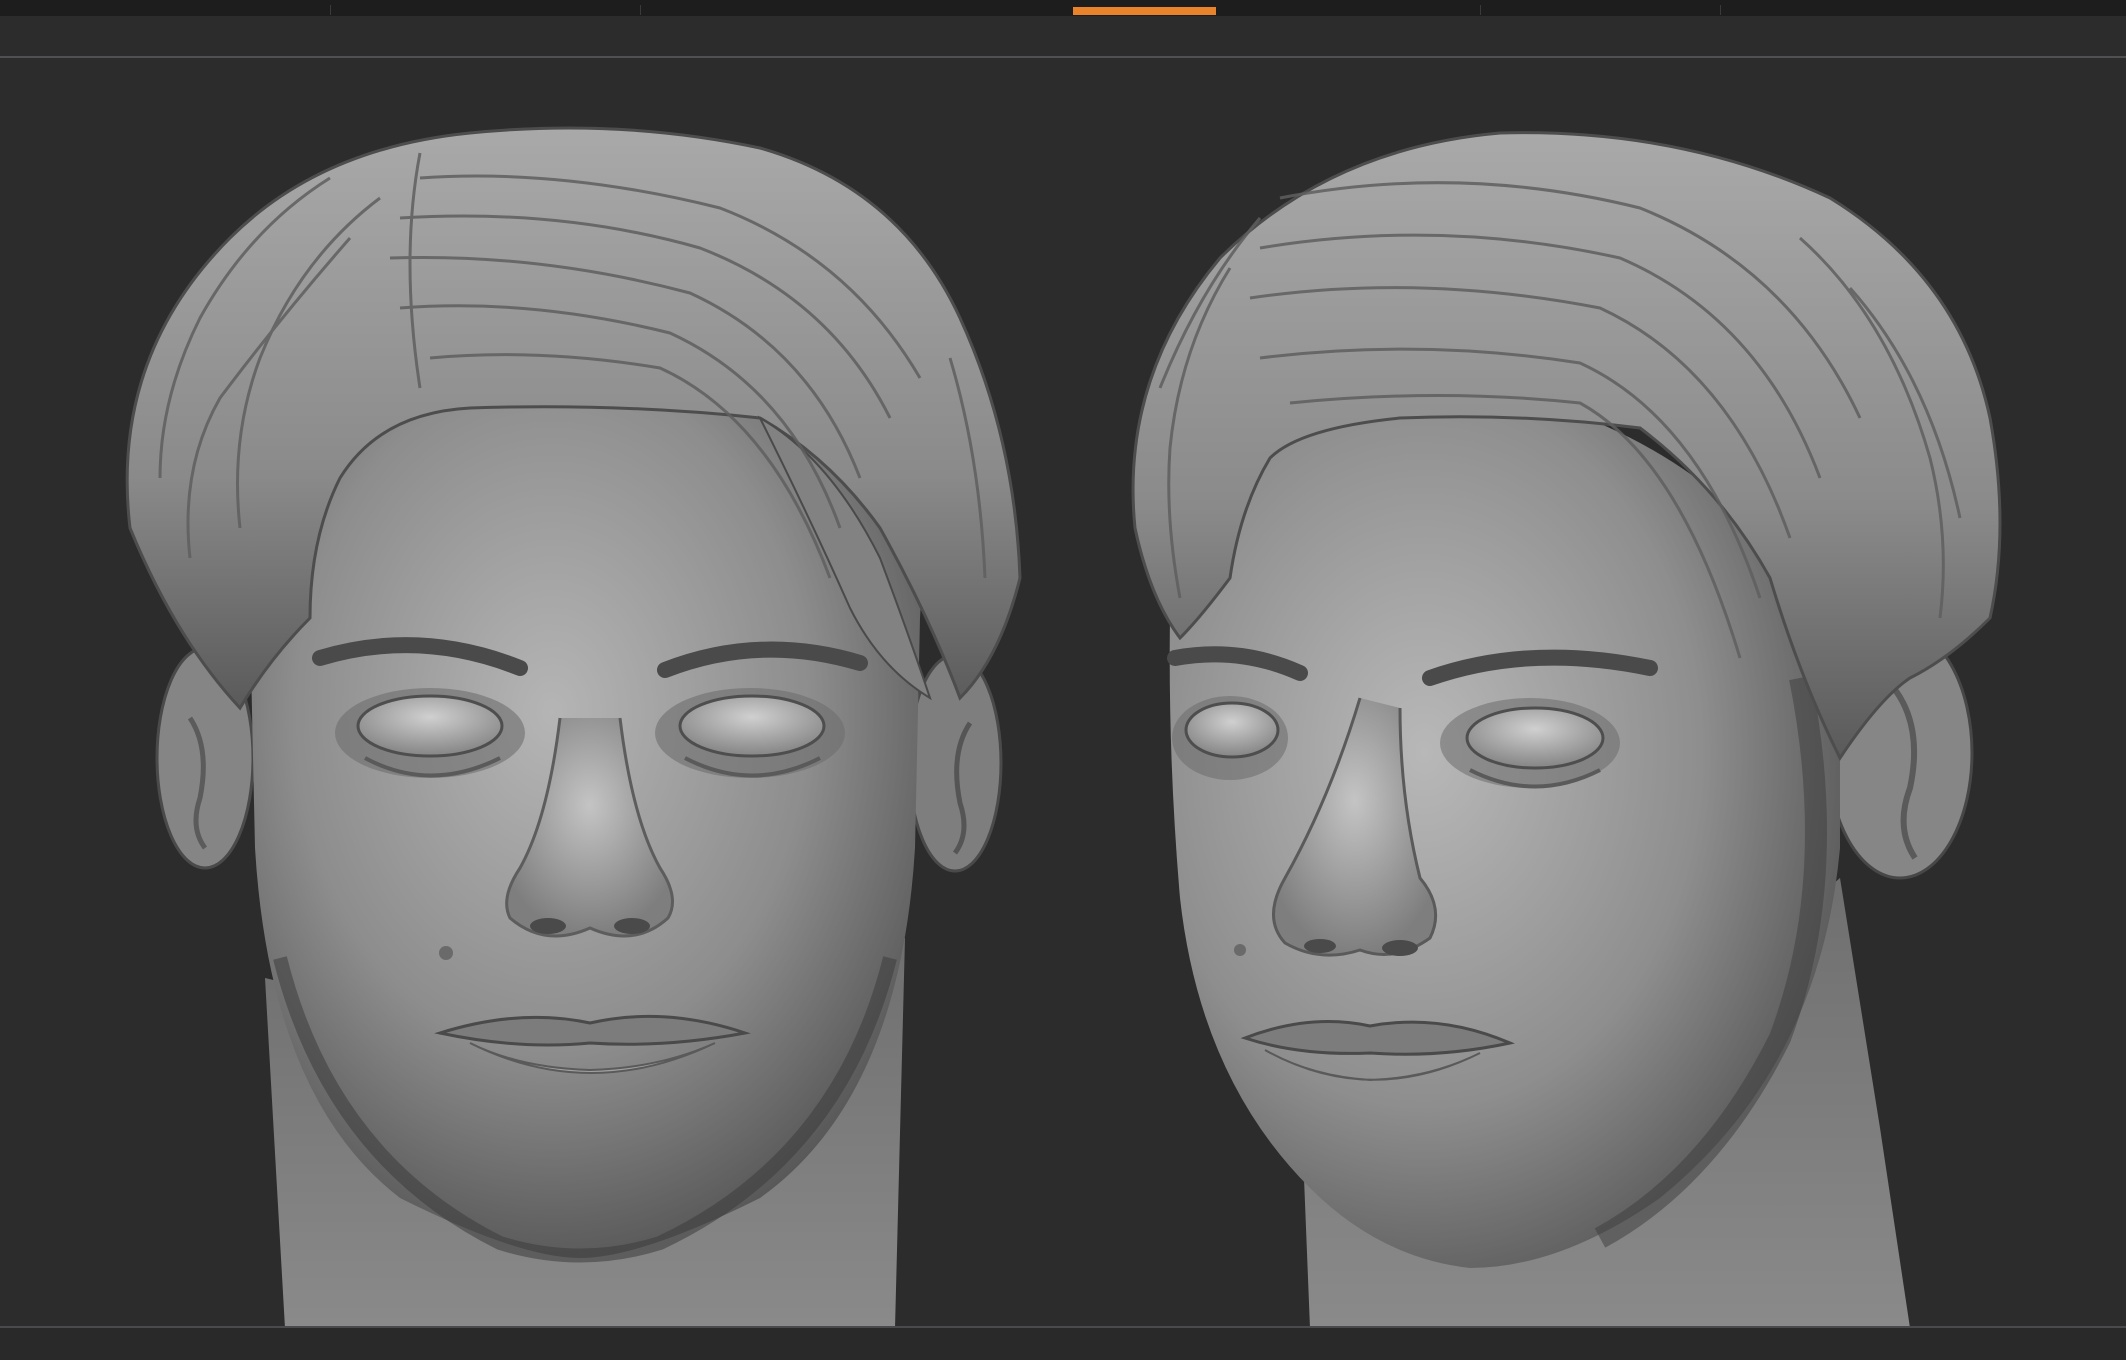 This screenshot has height=1360, width=2126. I want to click on front-eye-left, so click(430, 726).